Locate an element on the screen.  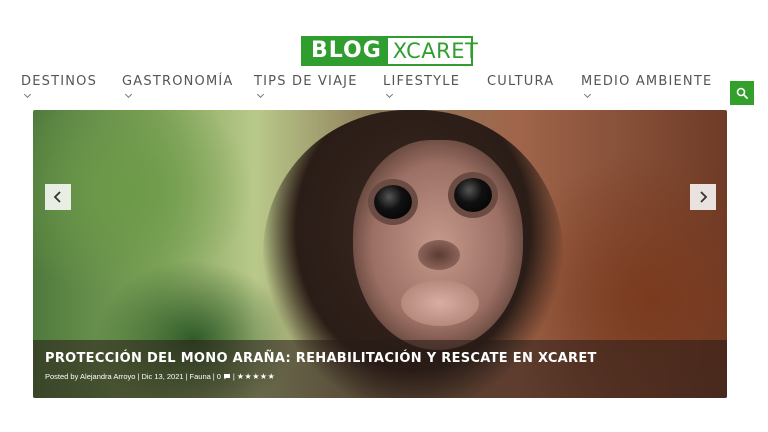
nav-item-medio-ambiente: MEDIO AMBIENTE is located at coordinates (647, 86).